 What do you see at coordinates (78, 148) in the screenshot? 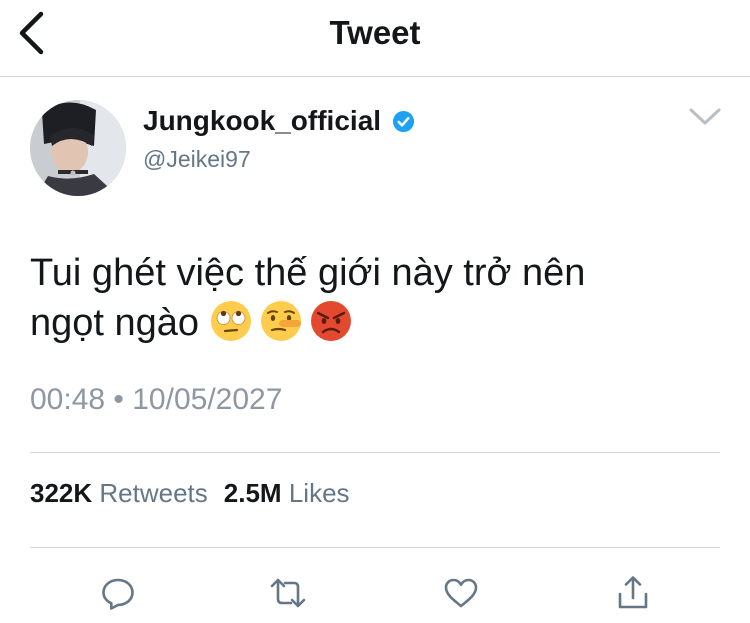
I see `avatar` at bounding box center [78, 148].